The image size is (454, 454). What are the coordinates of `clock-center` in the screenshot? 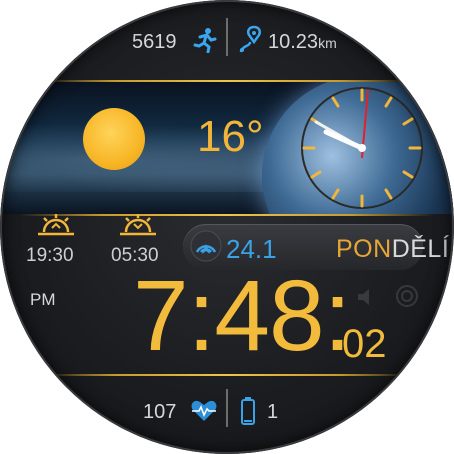 It's located at (362, 148).